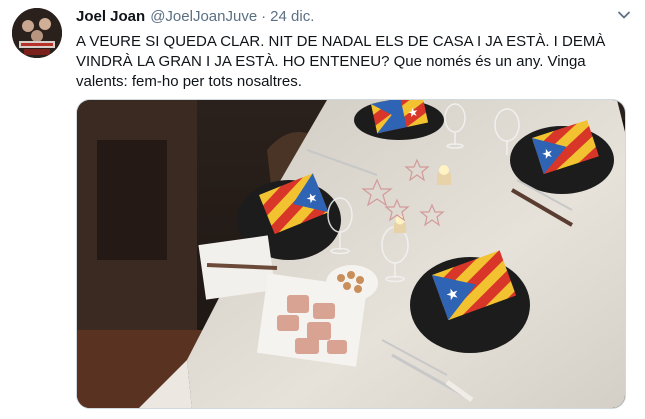 Image resolution: width=645 pixels, height=419 pixels. I want to click on tweet-date: 24 dic., so click(292, 16).